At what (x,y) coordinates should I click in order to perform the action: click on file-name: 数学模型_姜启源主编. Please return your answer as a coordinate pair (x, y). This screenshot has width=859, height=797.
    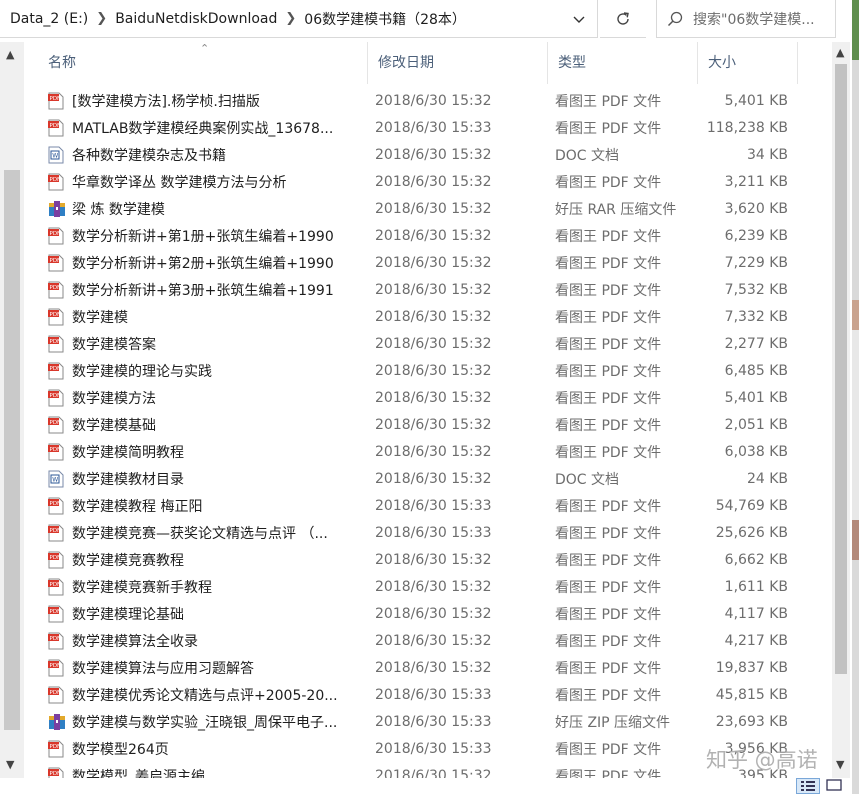
    Looking at the image, I should click on (138, 772).